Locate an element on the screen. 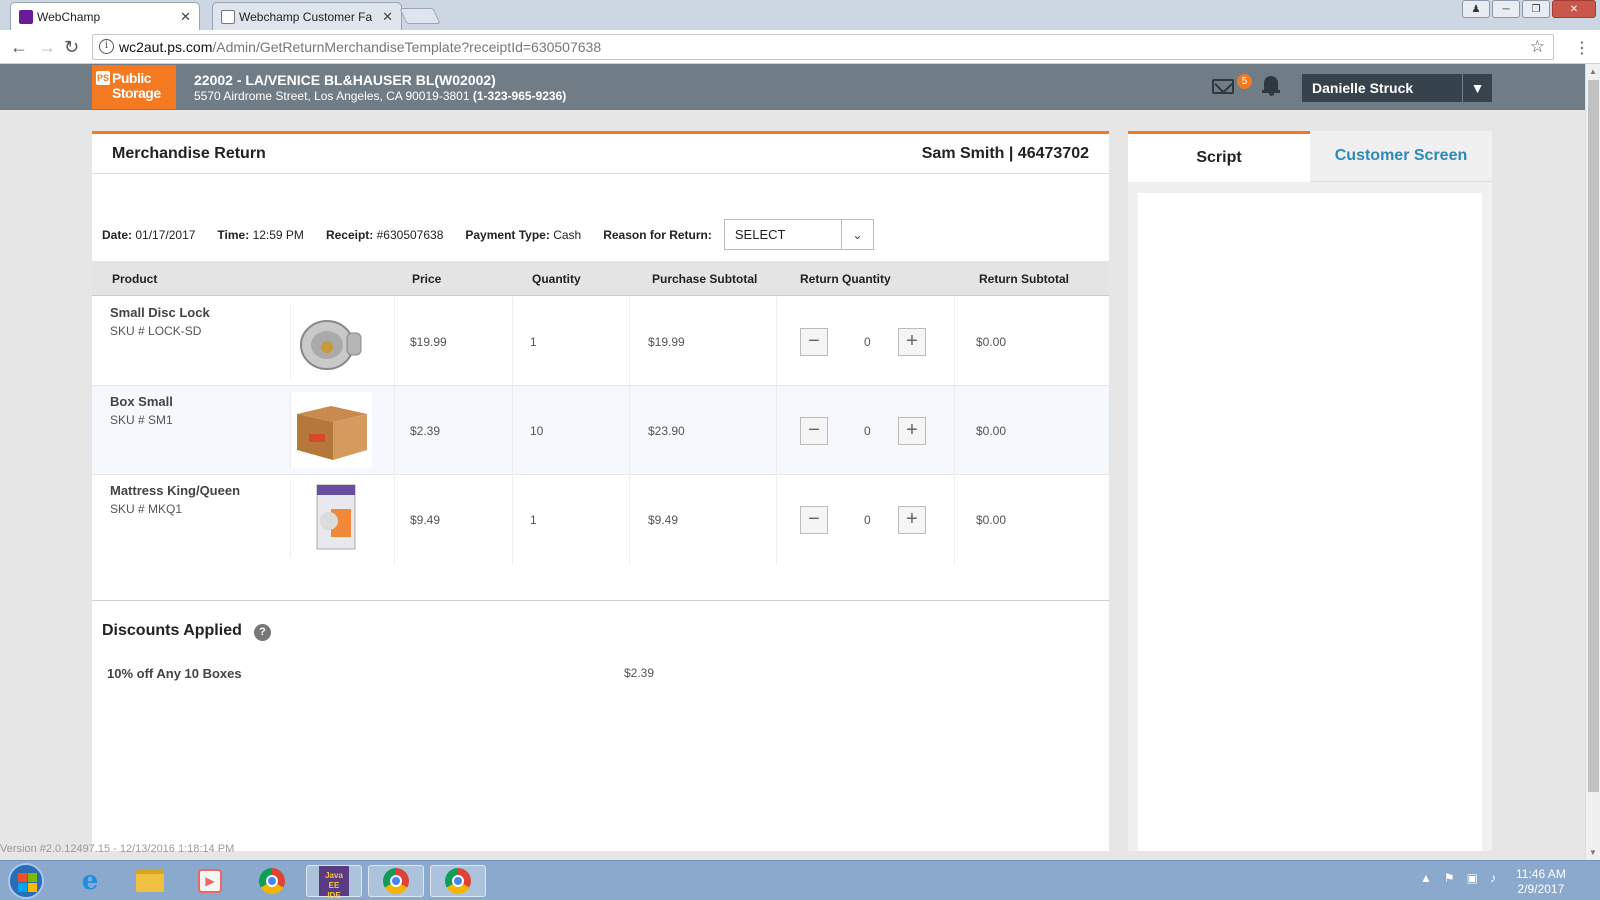  action-center-icon: ⚑ is located at coordinates (1449, 878).